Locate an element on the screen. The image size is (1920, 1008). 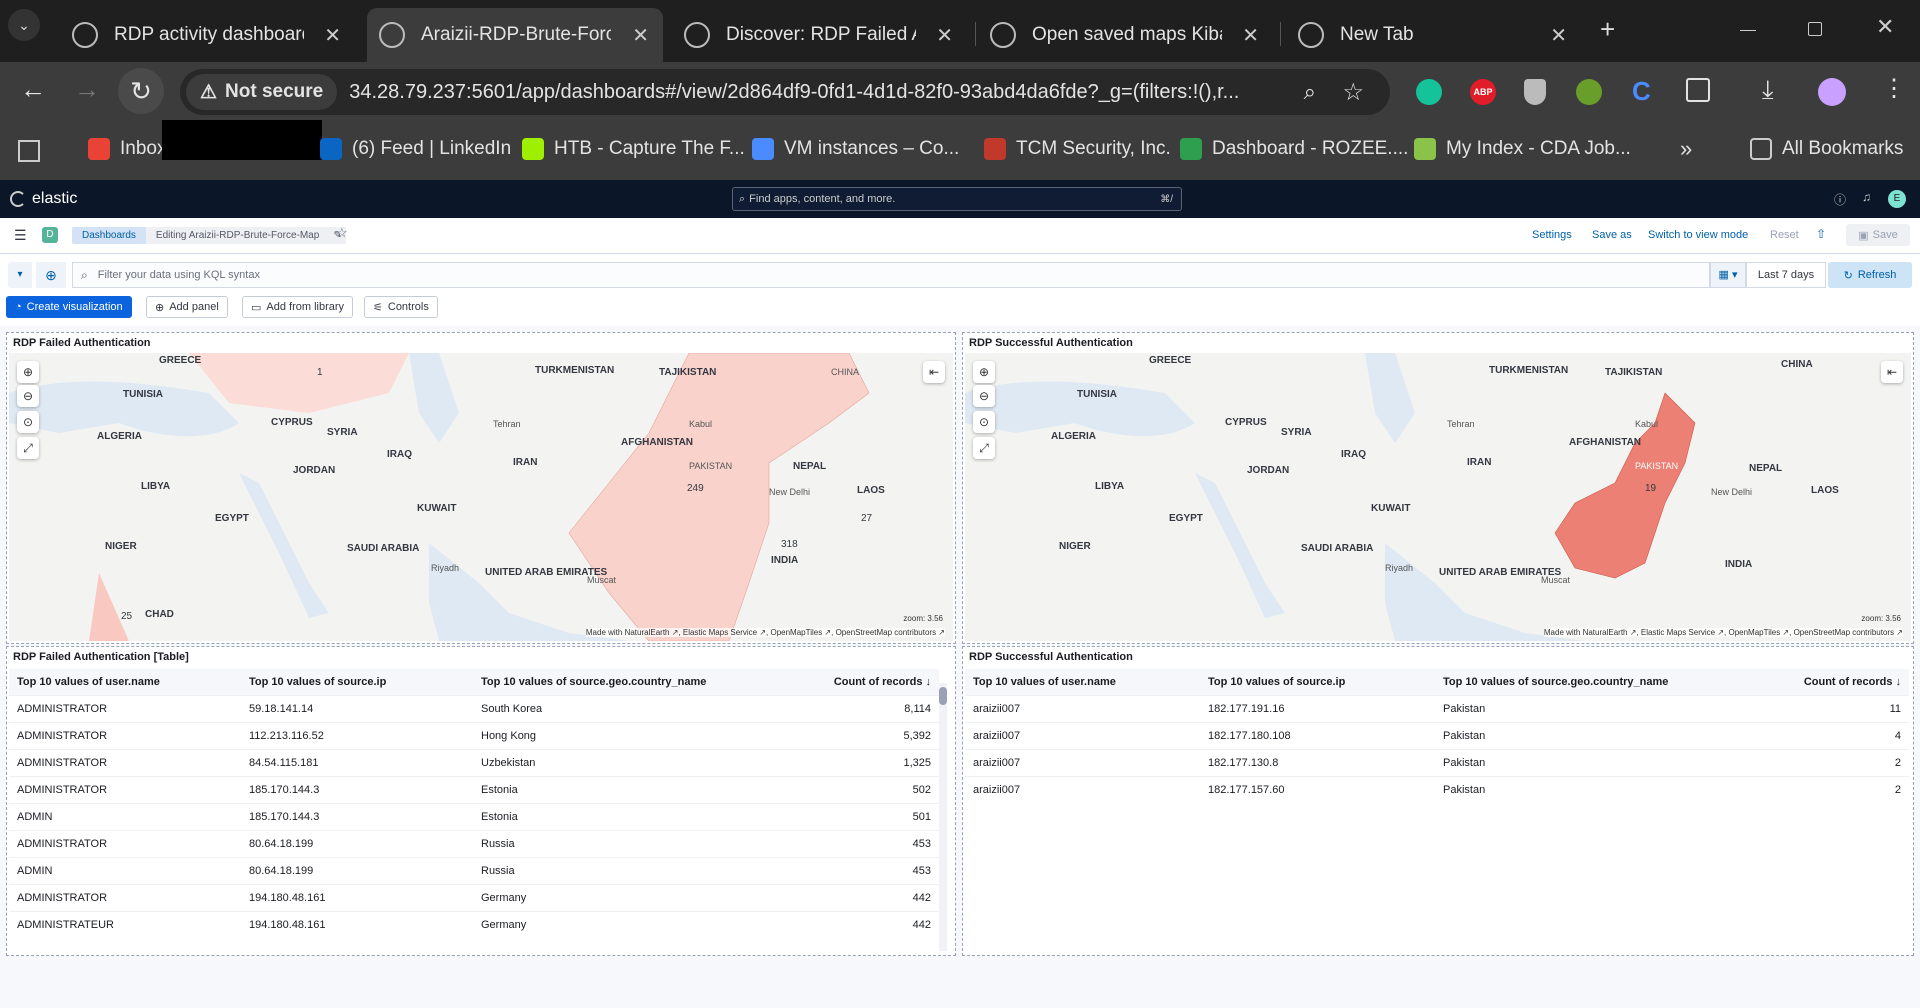
scrollbar-thumb is located at coordinates (943, 696).